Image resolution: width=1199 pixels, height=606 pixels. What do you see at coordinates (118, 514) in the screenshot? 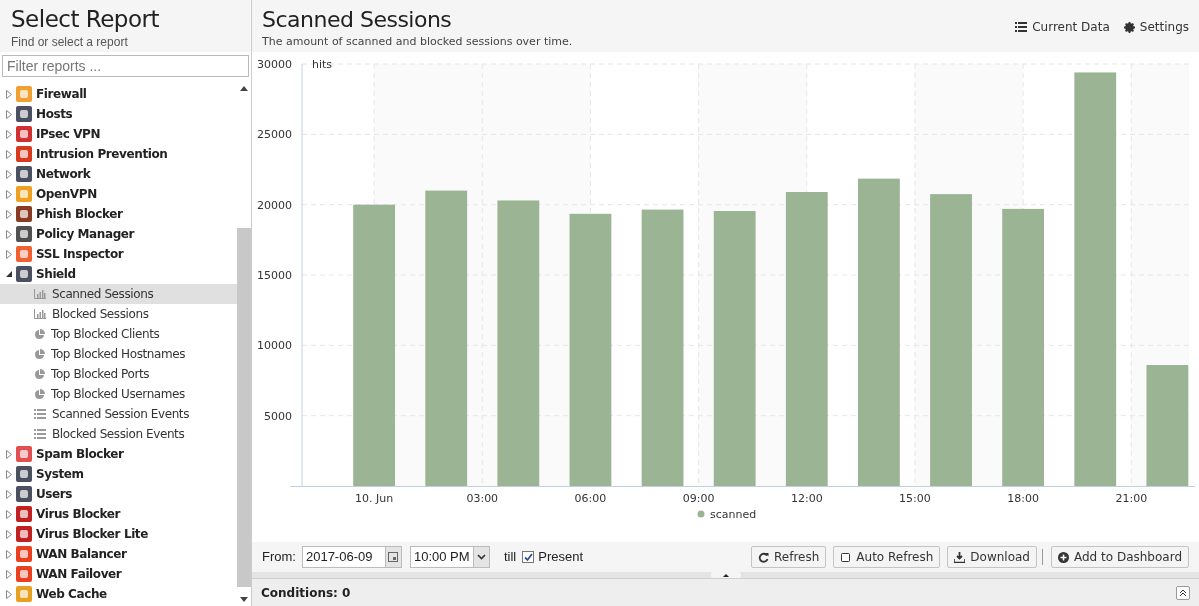
I see `tree-item: Virus Blocker` at bounding box center [118, 514].